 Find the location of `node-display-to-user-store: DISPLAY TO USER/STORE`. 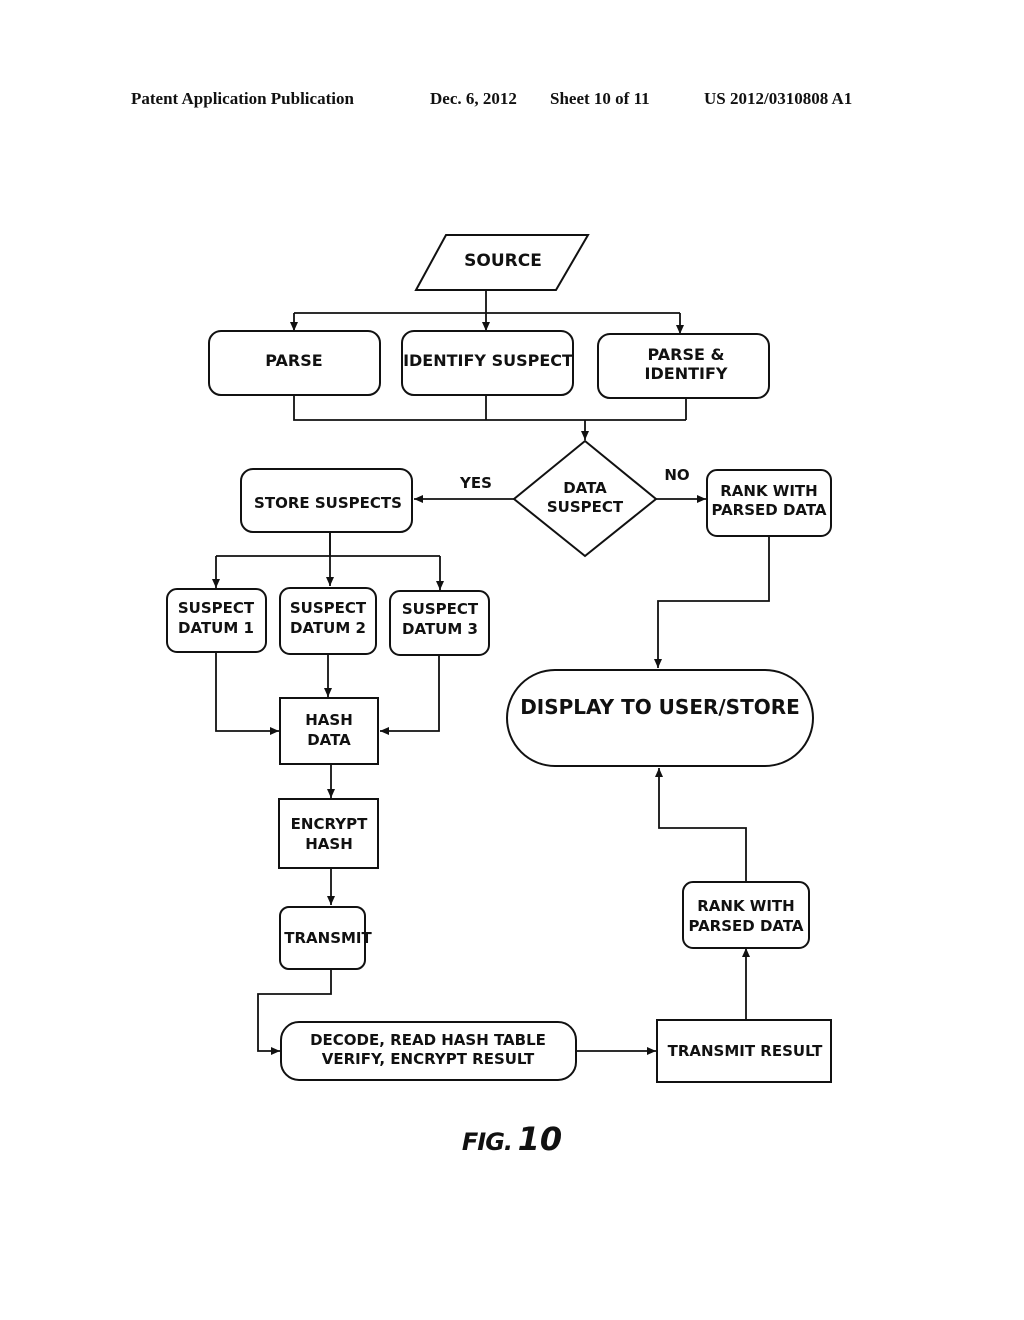

node-display-to-user-store: DISPLAY TO USER/STORE is located at coordinates (660, 718).